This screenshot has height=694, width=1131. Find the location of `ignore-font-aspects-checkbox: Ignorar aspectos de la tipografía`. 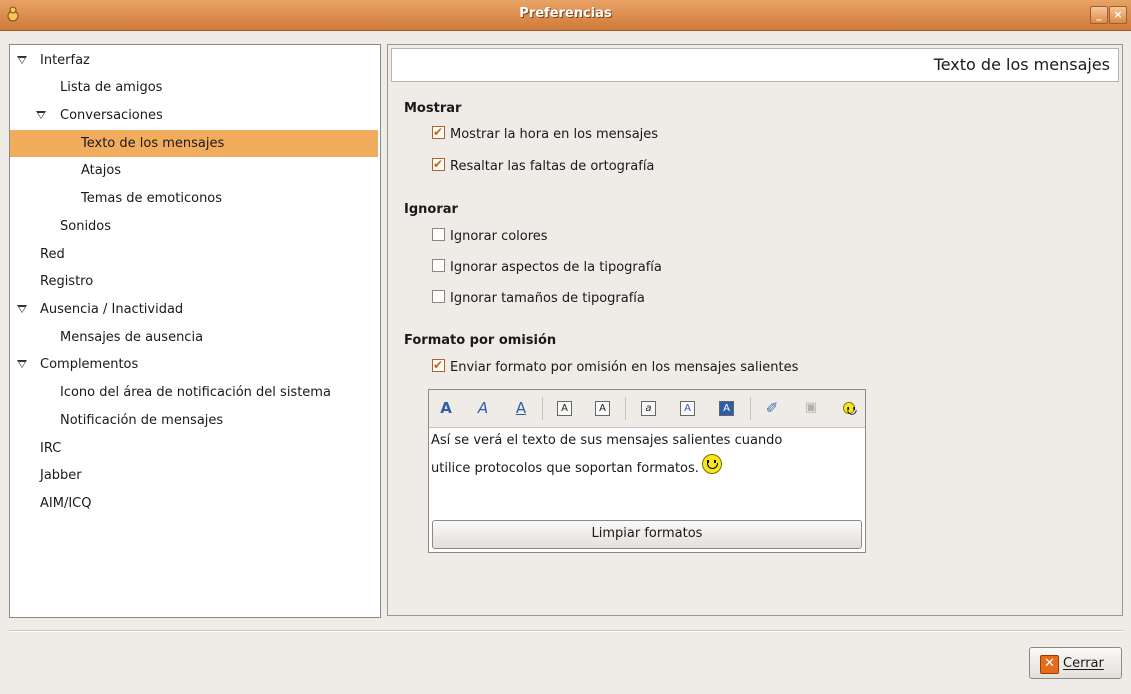

ignore-font-aspects-checkbox: Ignorar aspectos de la tipografía is located at coordinates (547, 268).